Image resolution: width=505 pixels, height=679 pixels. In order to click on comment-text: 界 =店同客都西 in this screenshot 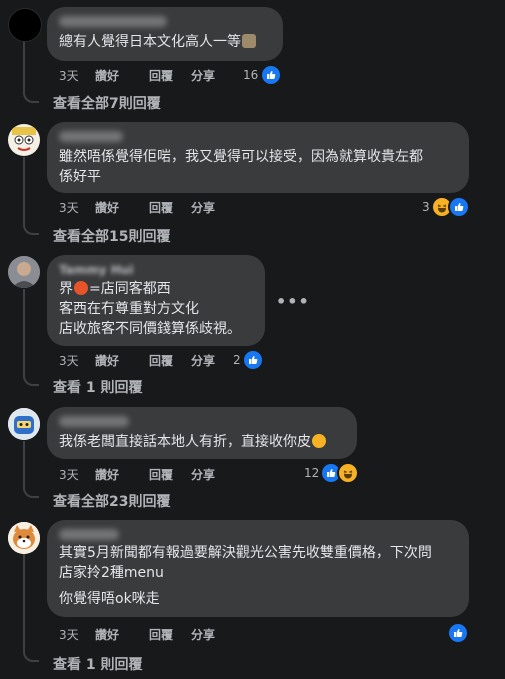, I will do `click(115, 289)`.